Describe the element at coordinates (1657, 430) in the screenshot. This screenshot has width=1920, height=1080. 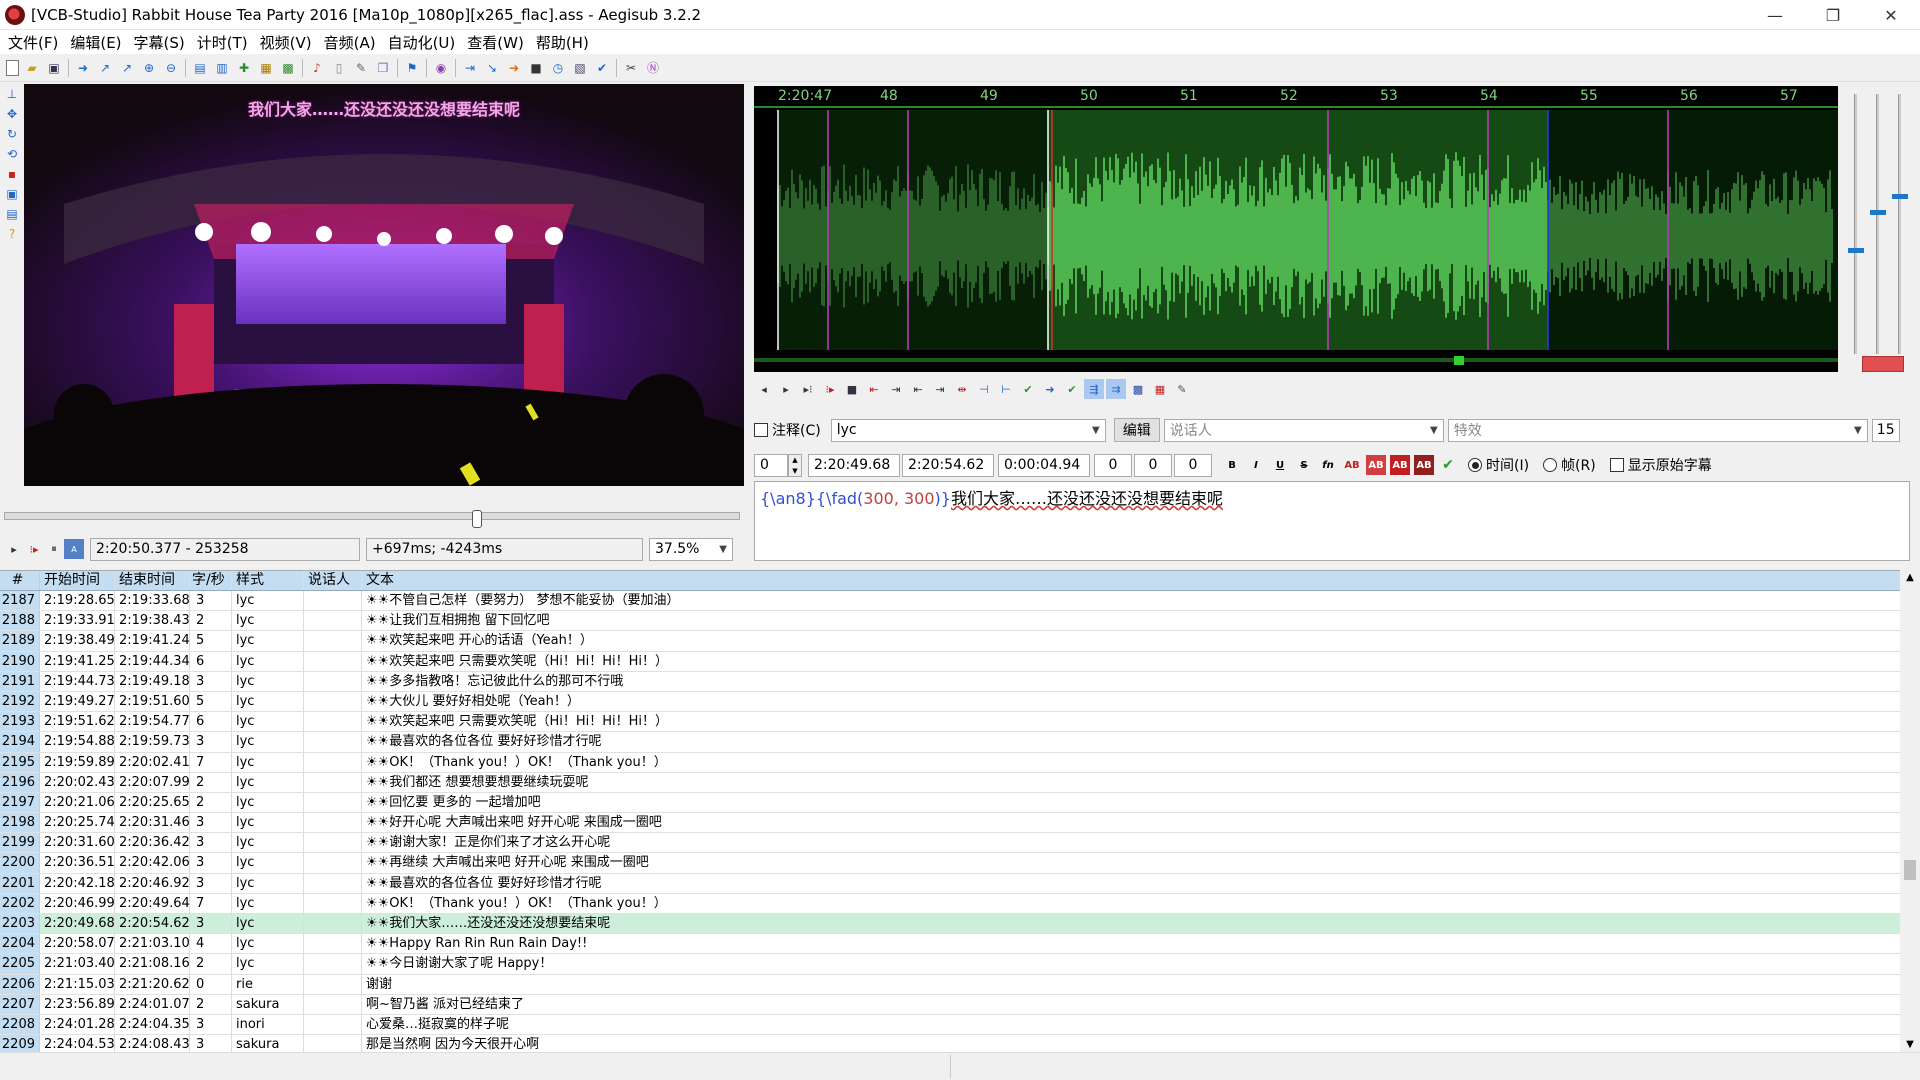
I see `effect-select: 特效 ▼` at that location.